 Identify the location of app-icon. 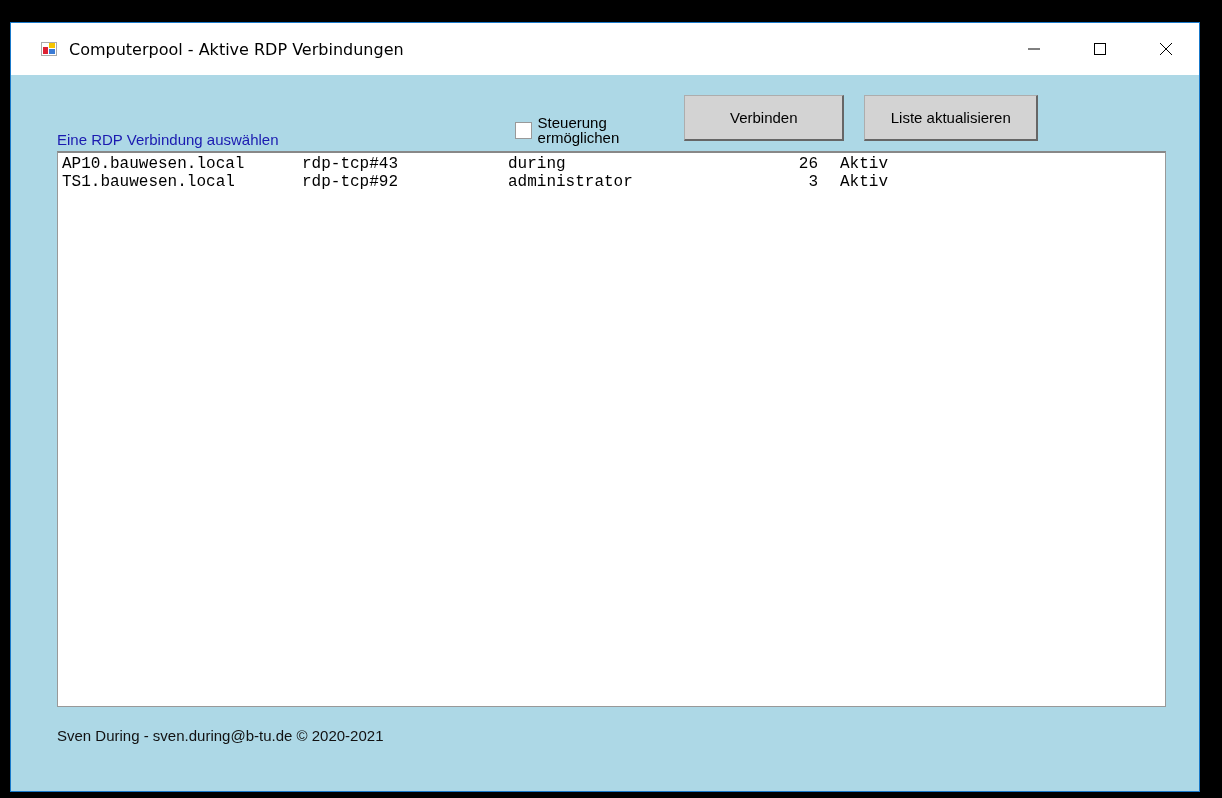
(49, 49).